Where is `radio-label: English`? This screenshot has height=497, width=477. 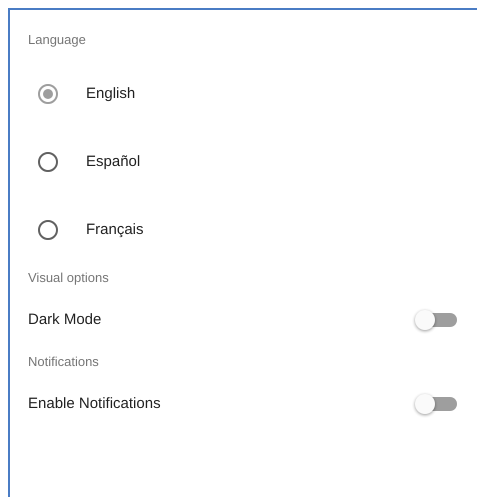 radio-label: English is located at coordinates (111, 94).